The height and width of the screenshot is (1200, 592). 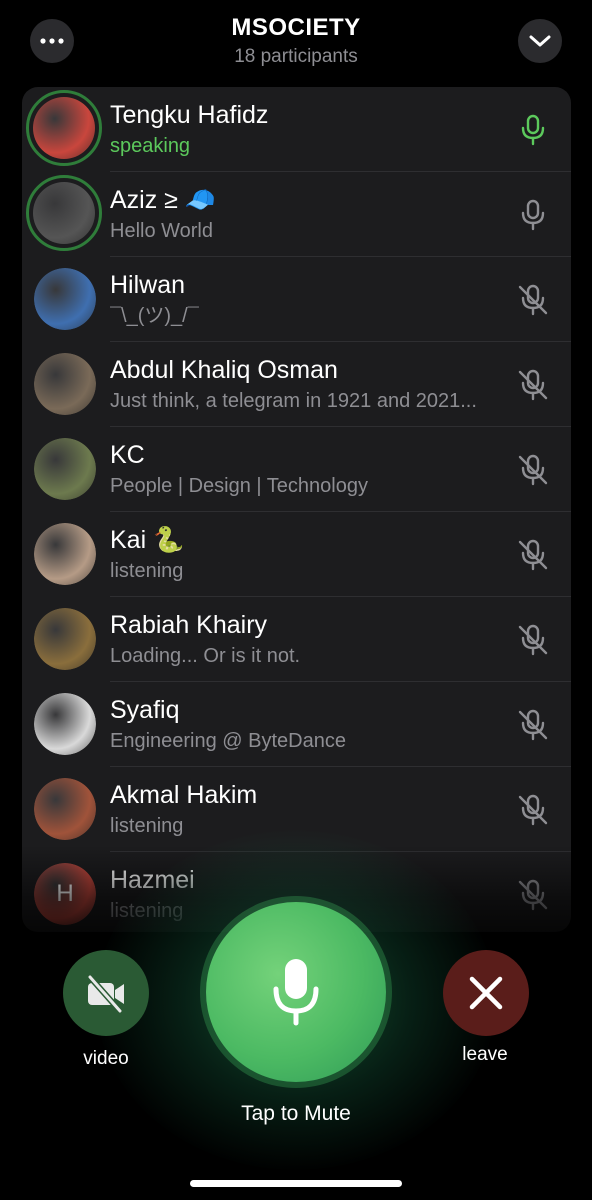 I want to click on chat-title: MSOCIETY, so click(x=296, y=27).